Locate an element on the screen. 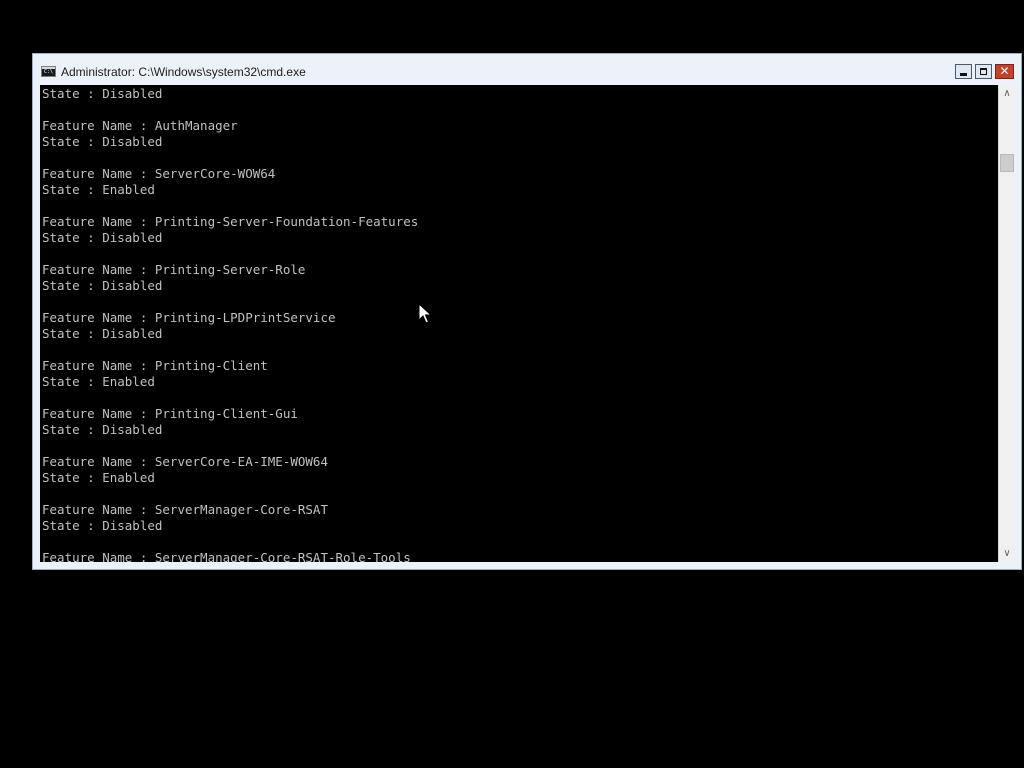  maximize-icon is located at coordinates (983, 71).